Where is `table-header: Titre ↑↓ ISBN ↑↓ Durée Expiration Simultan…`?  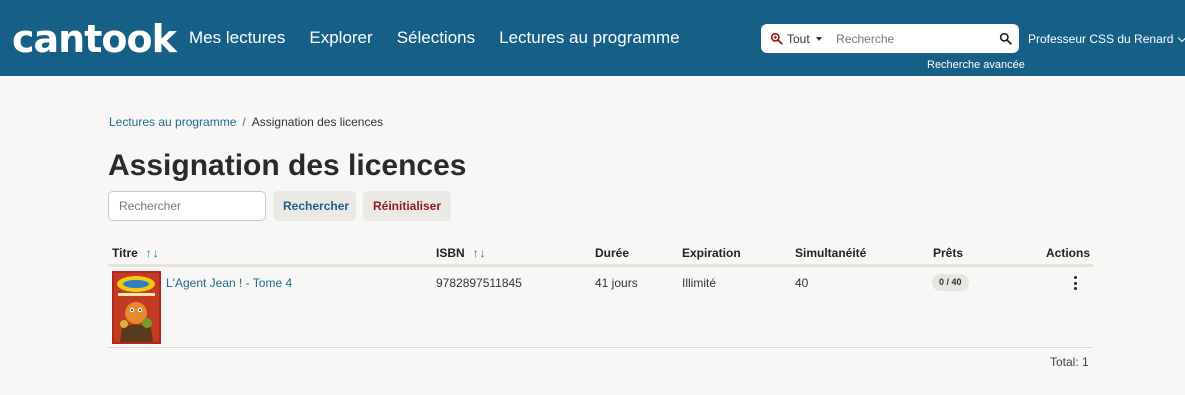 table-header: Titre ↑↓ ISBN ↑↓ Durée Expiration Simultan… is located at coordinates (600, 252).